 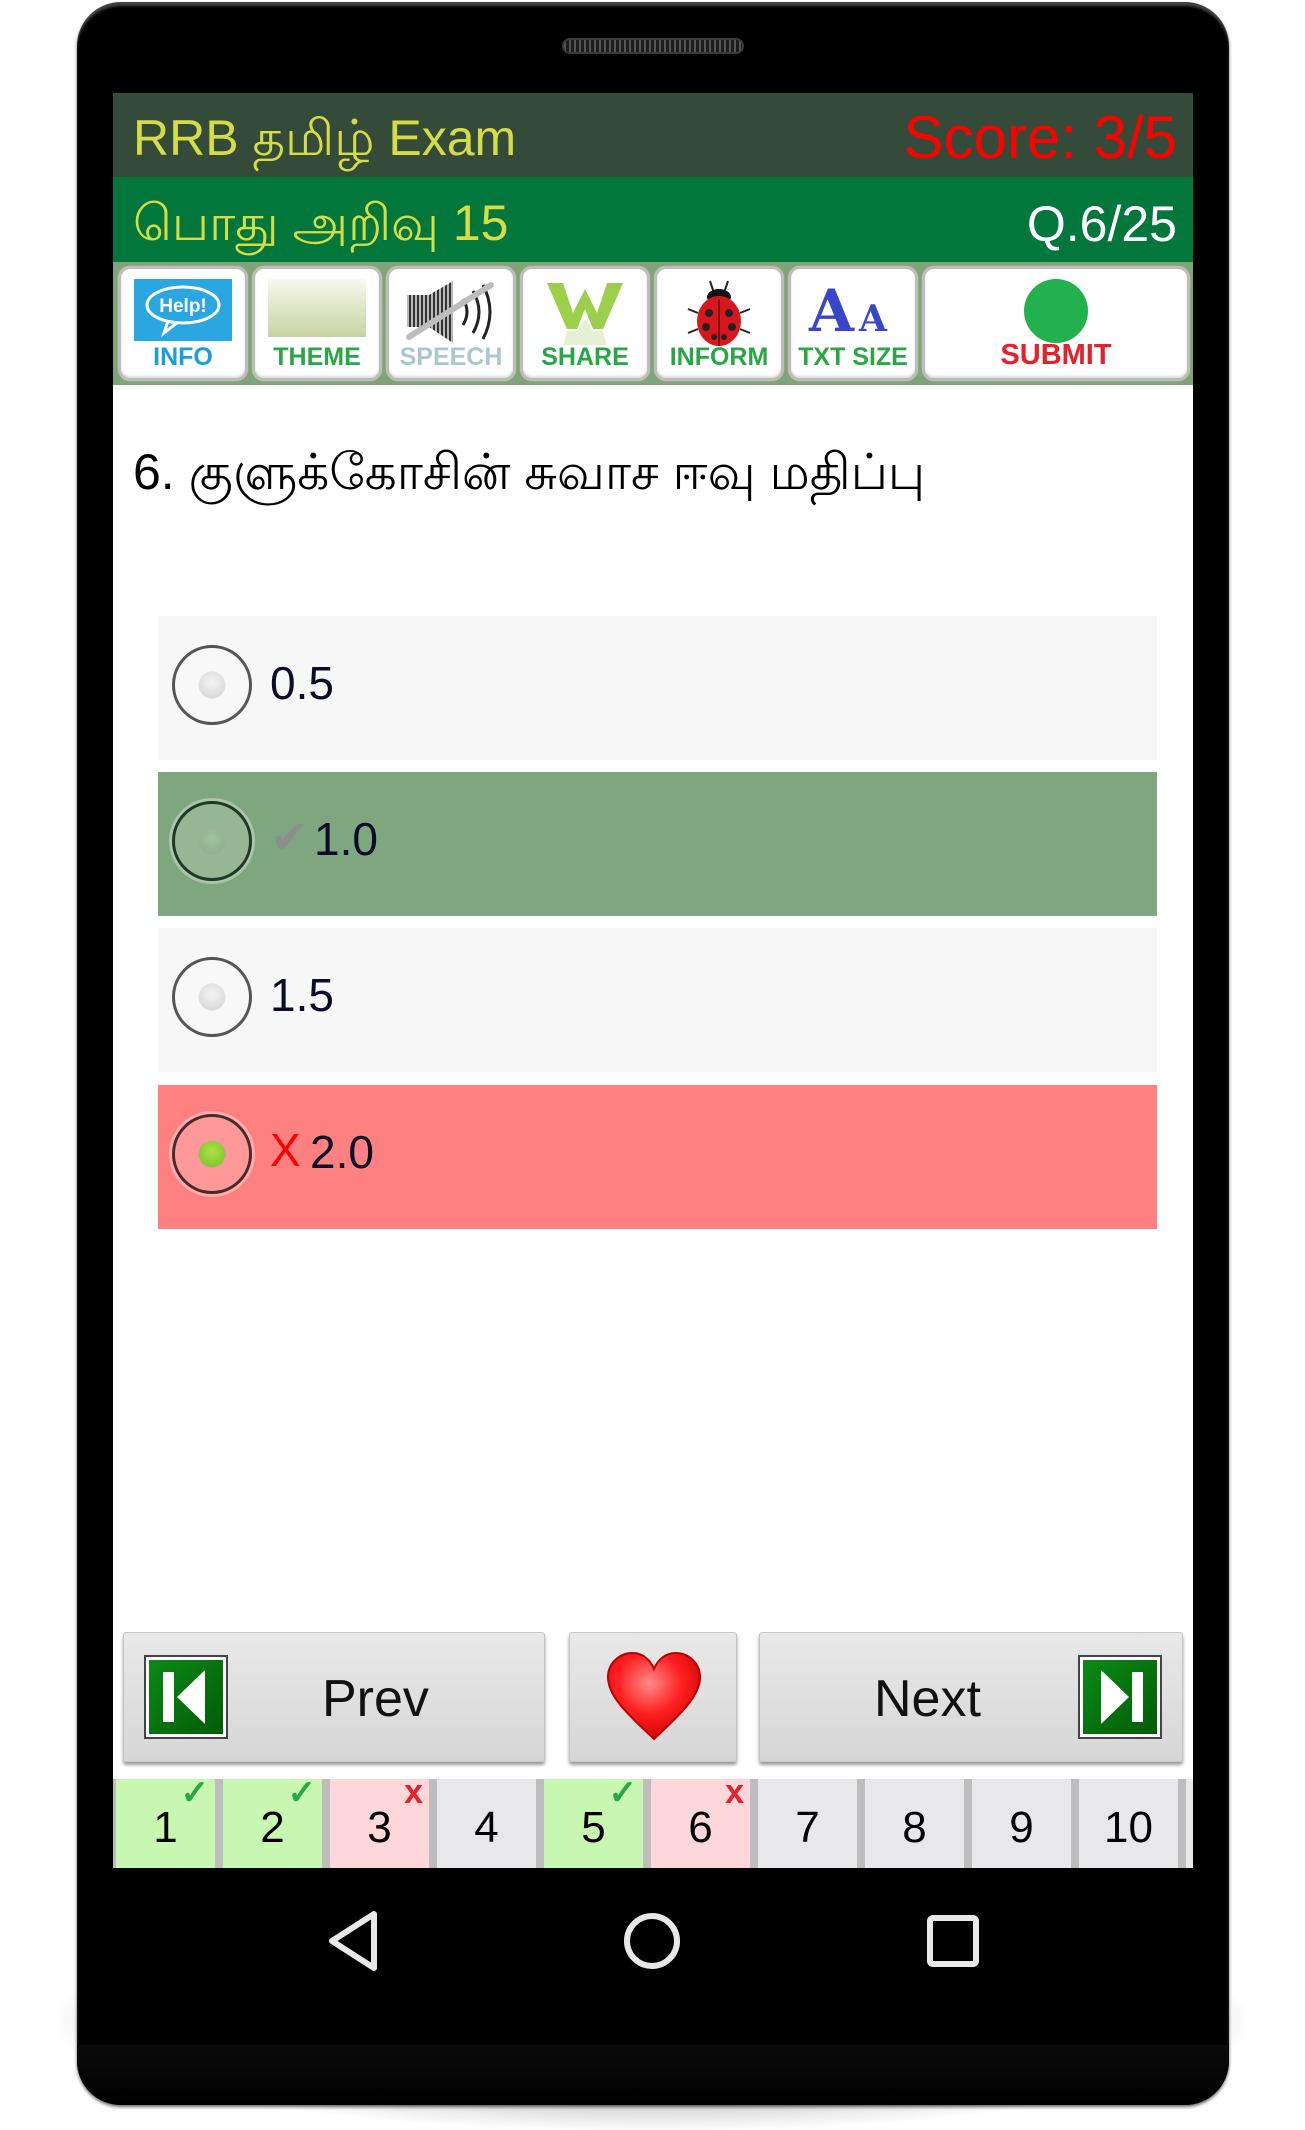 I want to click on question-jump-6: 6x, so click(x=700, y=1820).